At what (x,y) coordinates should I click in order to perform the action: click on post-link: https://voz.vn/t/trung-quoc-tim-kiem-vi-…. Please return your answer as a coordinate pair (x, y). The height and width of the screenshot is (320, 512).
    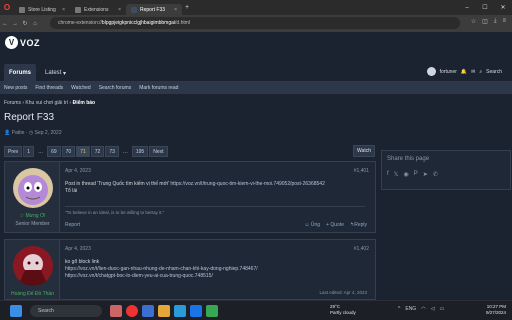
    Looking at the image, I should click on (247, 184).